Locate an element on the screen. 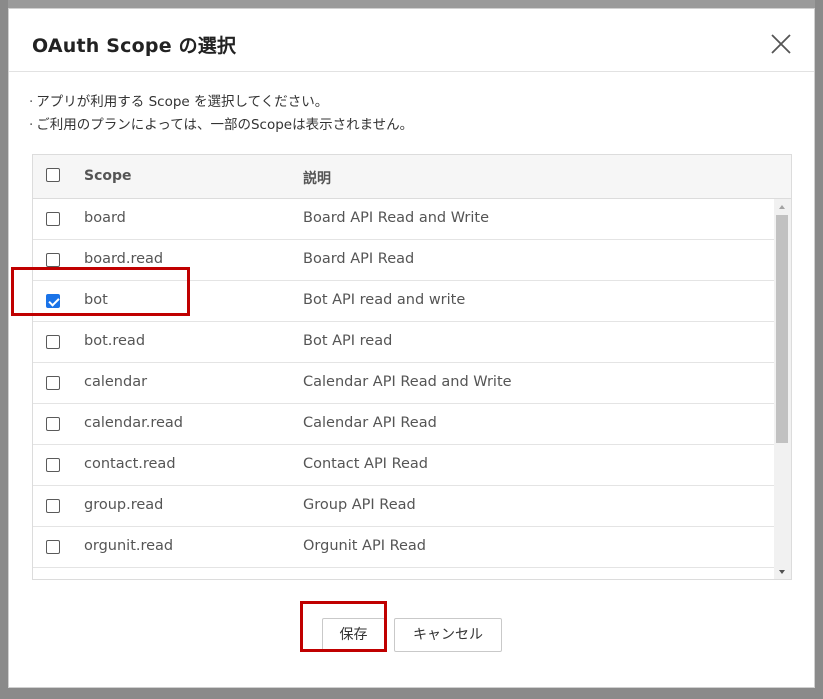  select-all-checkbox is located at coordinates (53, 175).